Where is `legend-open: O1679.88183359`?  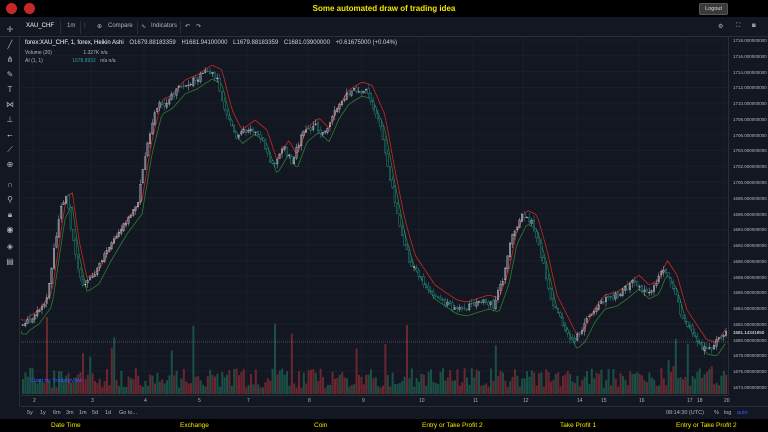
legend-open: O1679.88183359 is located at coordinates (152, 43).